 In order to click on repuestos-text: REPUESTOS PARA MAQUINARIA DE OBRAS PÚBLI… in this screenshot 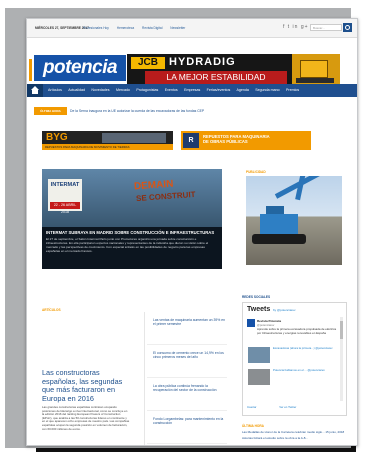, I will do `click(236, 139)`.